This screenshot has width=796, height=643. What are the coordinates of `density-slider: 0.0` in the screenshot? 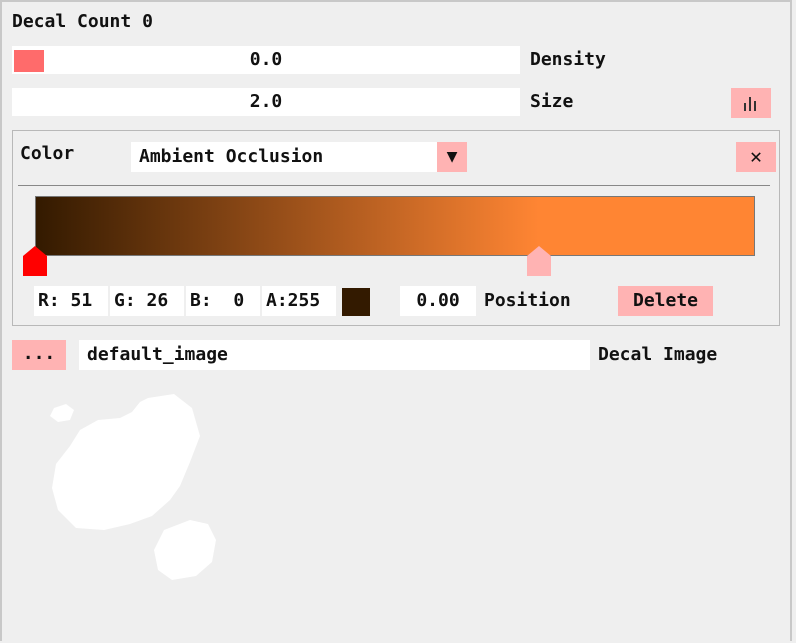 It's located at (266, 60).